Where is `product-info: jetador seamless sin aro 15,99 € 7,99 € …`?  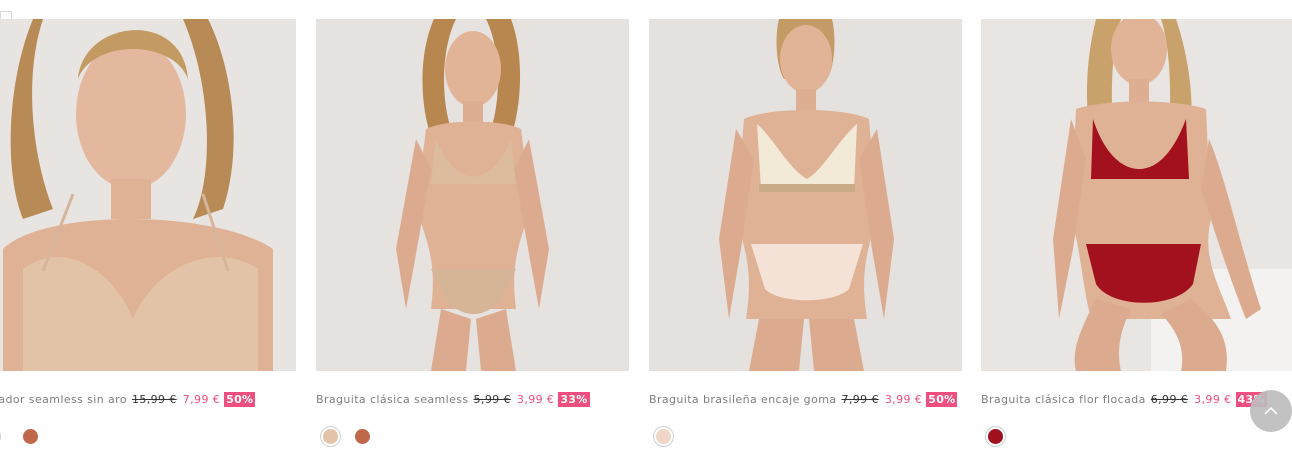
product-info: jetador seamless sin aro 15,99 € 7,99 € … is located at coordinates (128, 399).